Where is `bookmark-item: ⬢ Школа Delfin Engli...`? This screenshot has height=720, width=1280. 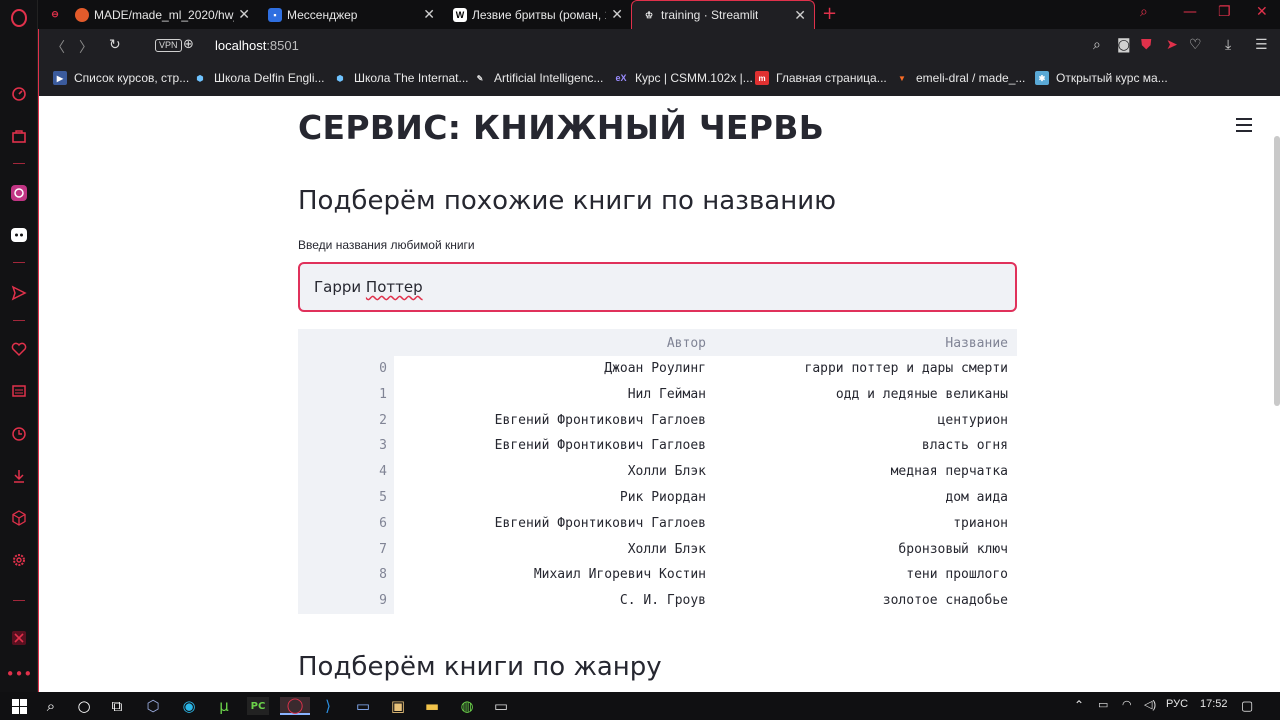 bookmark-item: ⬢ Школа Delfin Engli... is located at coordinates (259, 78).